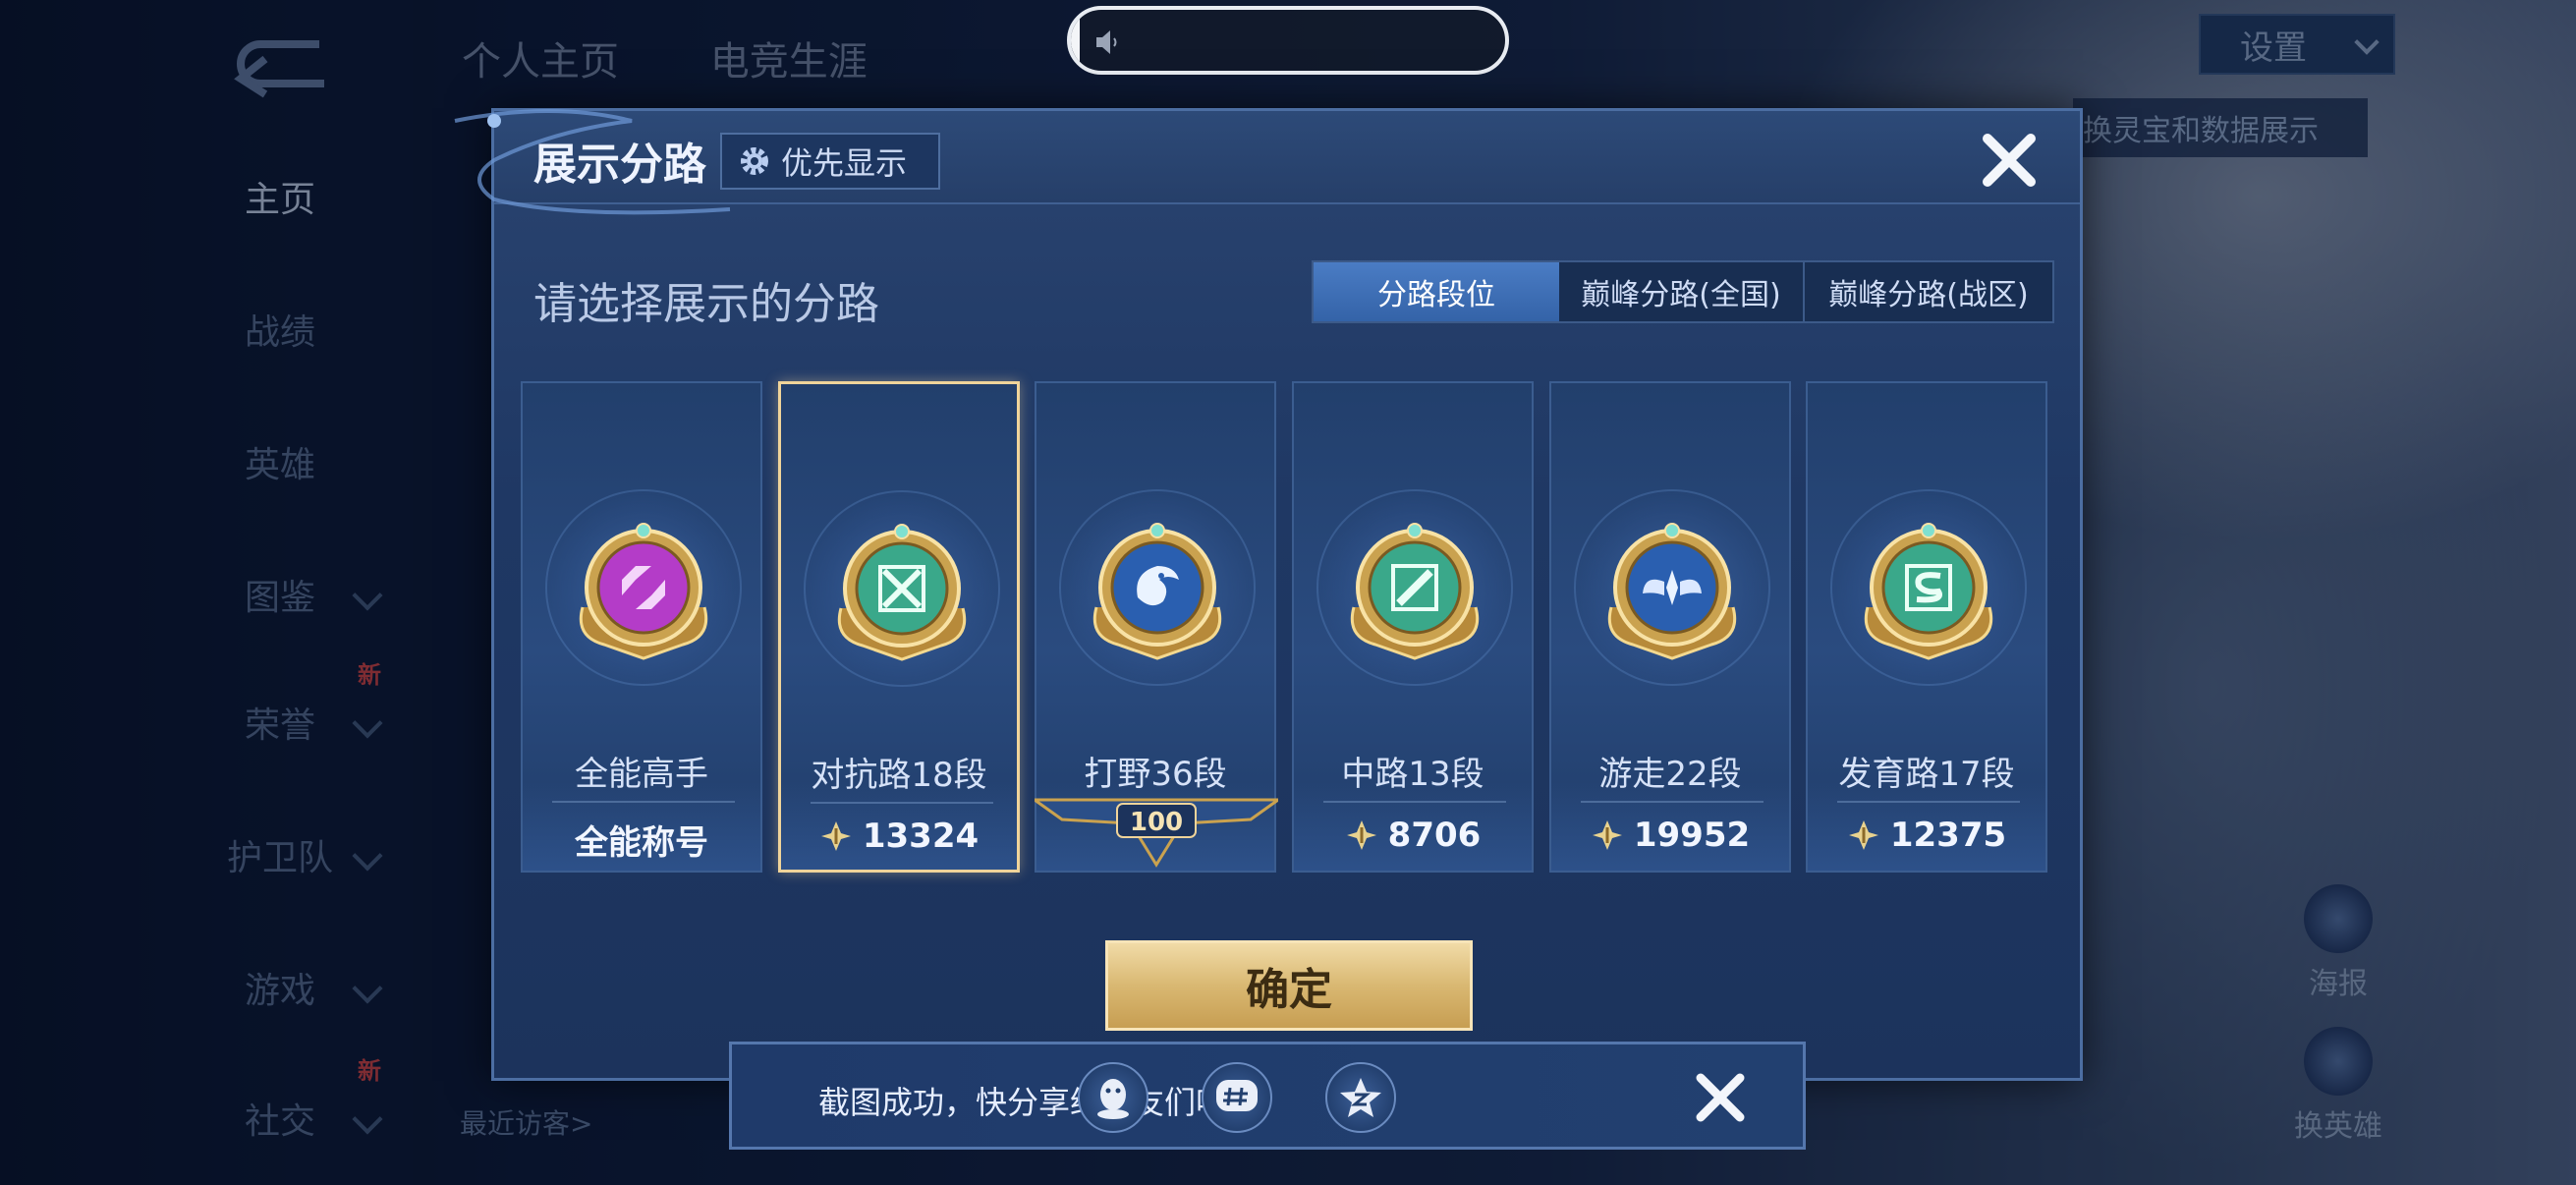 Image resolution: width=2576 pixels, height=1185 pixels. What do you see at coordinates (921, 837) in the screenshot?
I see `lane-score-value: 13324` at bounding box center [921, 837].